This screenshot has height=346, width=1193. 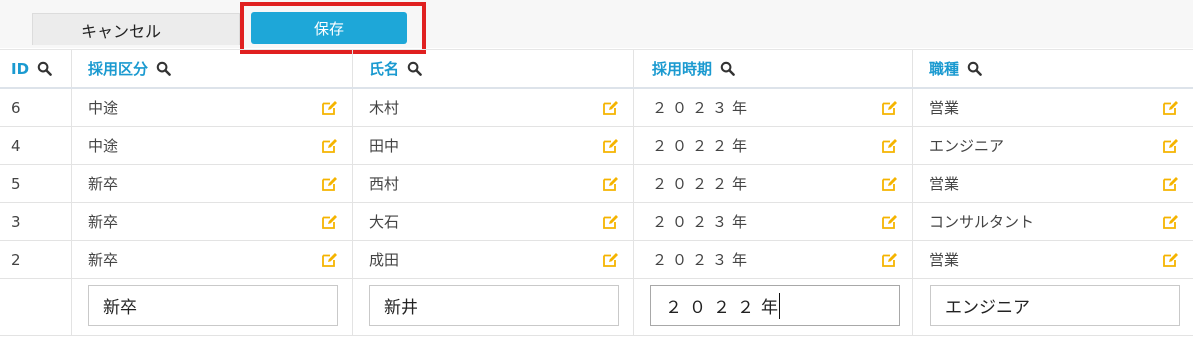 What do you see at coordinates (384, 146) in the screenshot?
I see `cell-value: 田中` at bounding box center [384, 146].